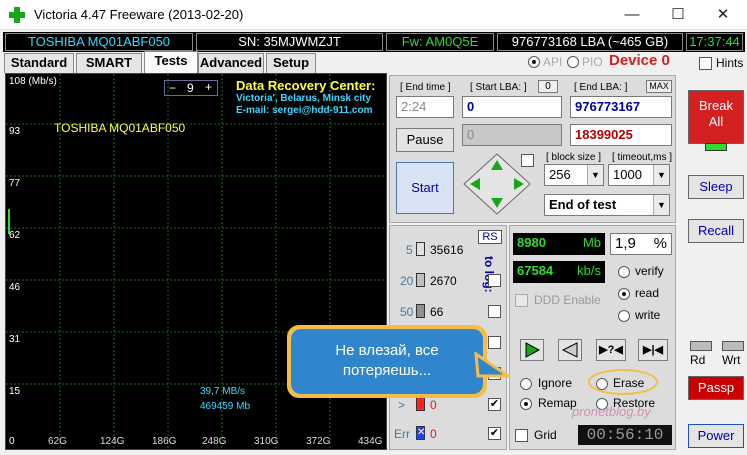 The image size is (747, 455). I want to click on pio-radio, so click(573, 62).